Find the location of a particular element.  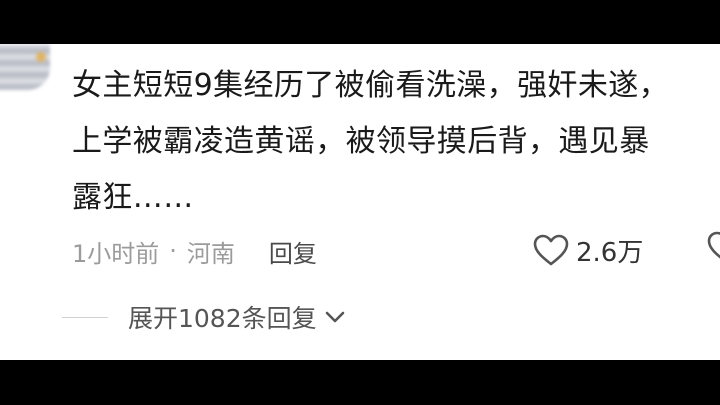

comment-time: 1小时前 is located at coordinates (116, 253).